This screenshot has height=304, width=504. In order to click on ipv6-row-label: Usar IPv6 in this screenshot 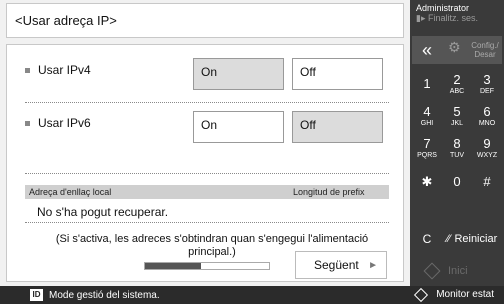, I will do `click(58, 123)`.